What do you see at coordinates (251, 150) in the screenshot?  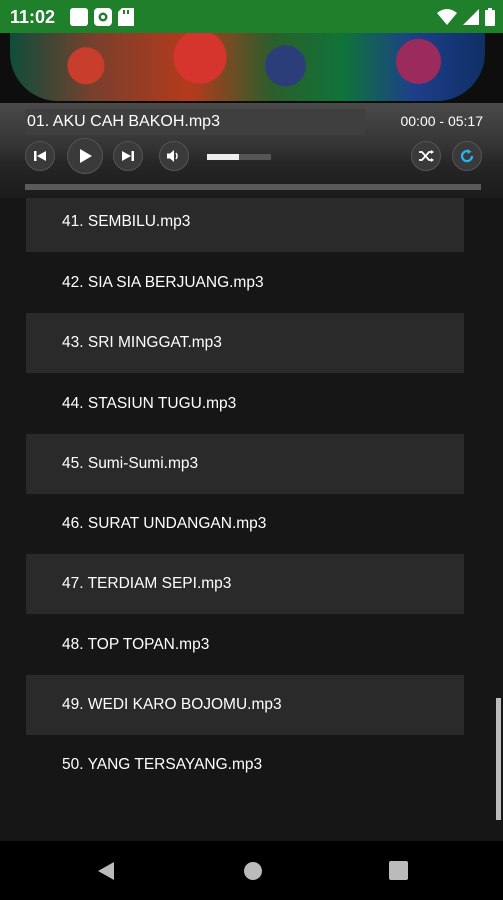 I see `player-panel: 01. AKU CAH BAKOH.mp3 00:00 - 05:17` at bounding box center [251, 150].